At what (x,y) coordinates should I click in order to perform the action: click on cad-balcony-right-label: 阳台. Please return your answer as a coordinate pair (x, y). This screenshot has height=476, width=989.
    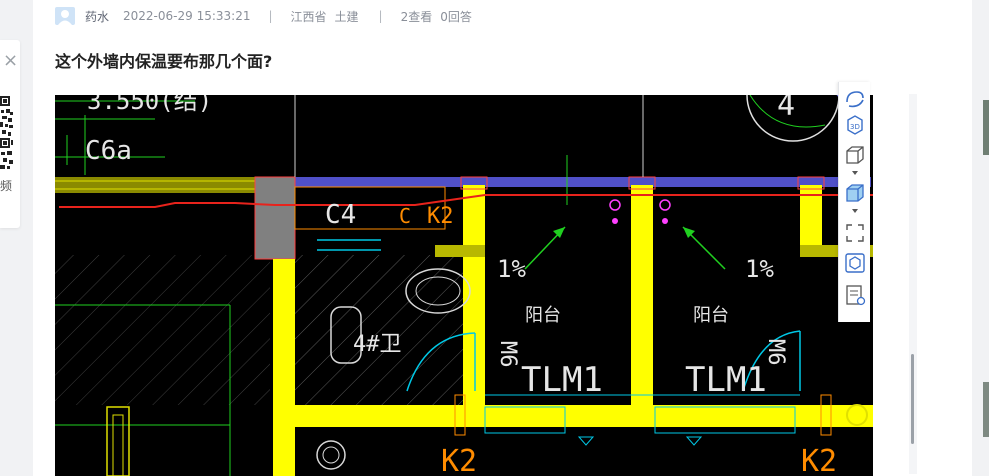
    Looking at the image, I should click on (711, 315).